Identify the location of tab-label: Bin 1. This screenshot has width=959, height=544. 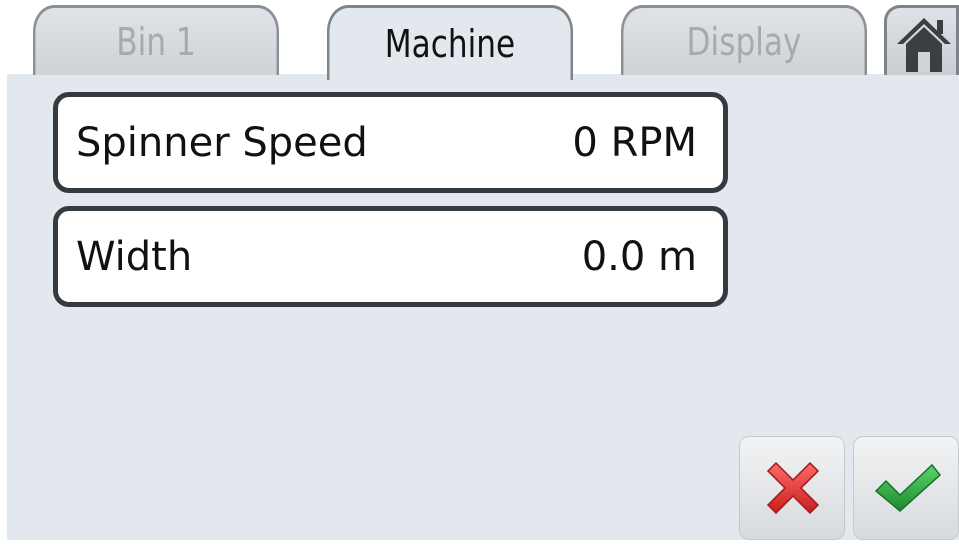
(156, 41).